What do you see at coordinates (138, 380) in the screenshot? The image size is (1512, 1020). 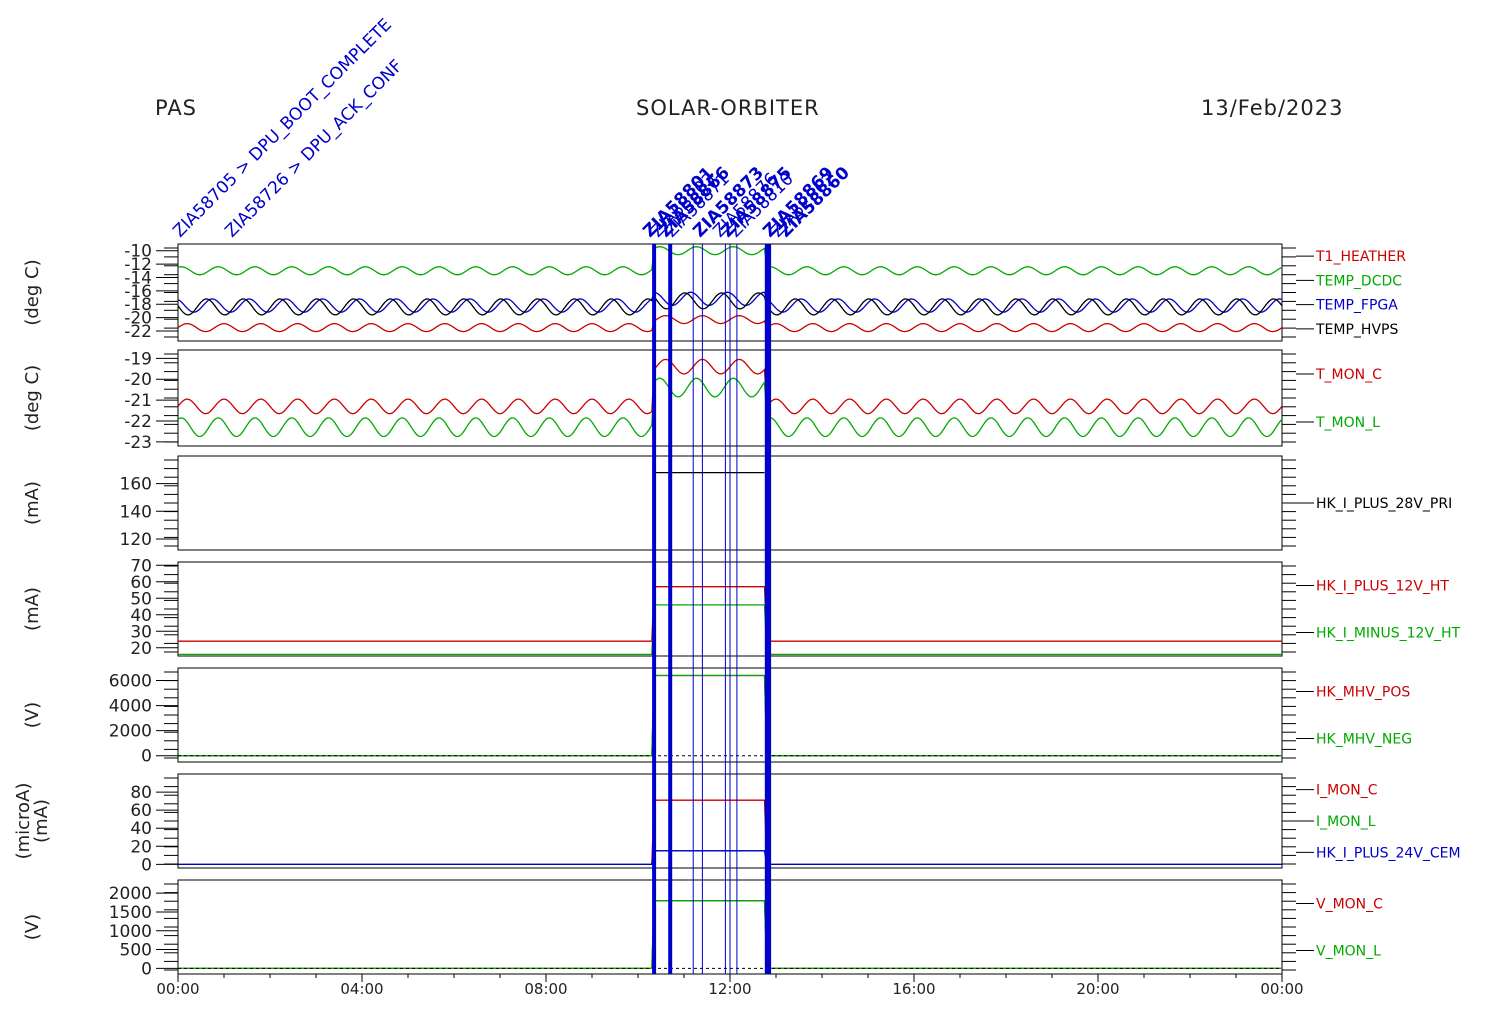 I see `y-tick-label: -20` at bounding box center [138, 380].